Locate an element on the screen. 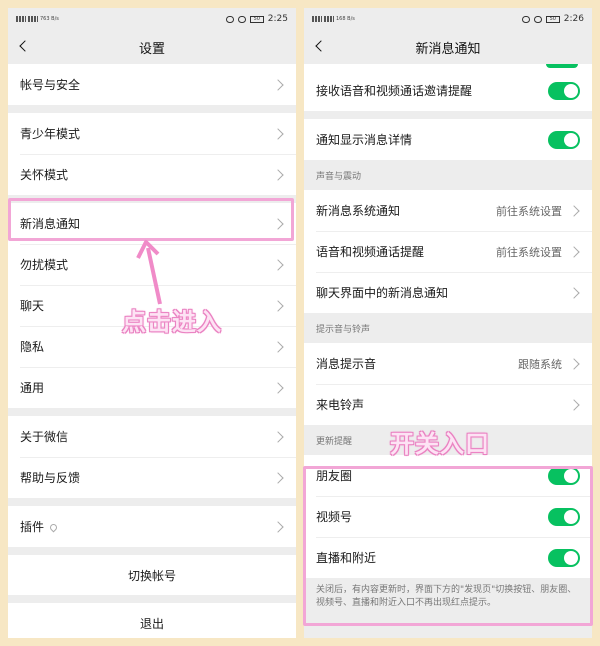  item-label: 通知显示消息详情 is located at coordinates (364, 140).